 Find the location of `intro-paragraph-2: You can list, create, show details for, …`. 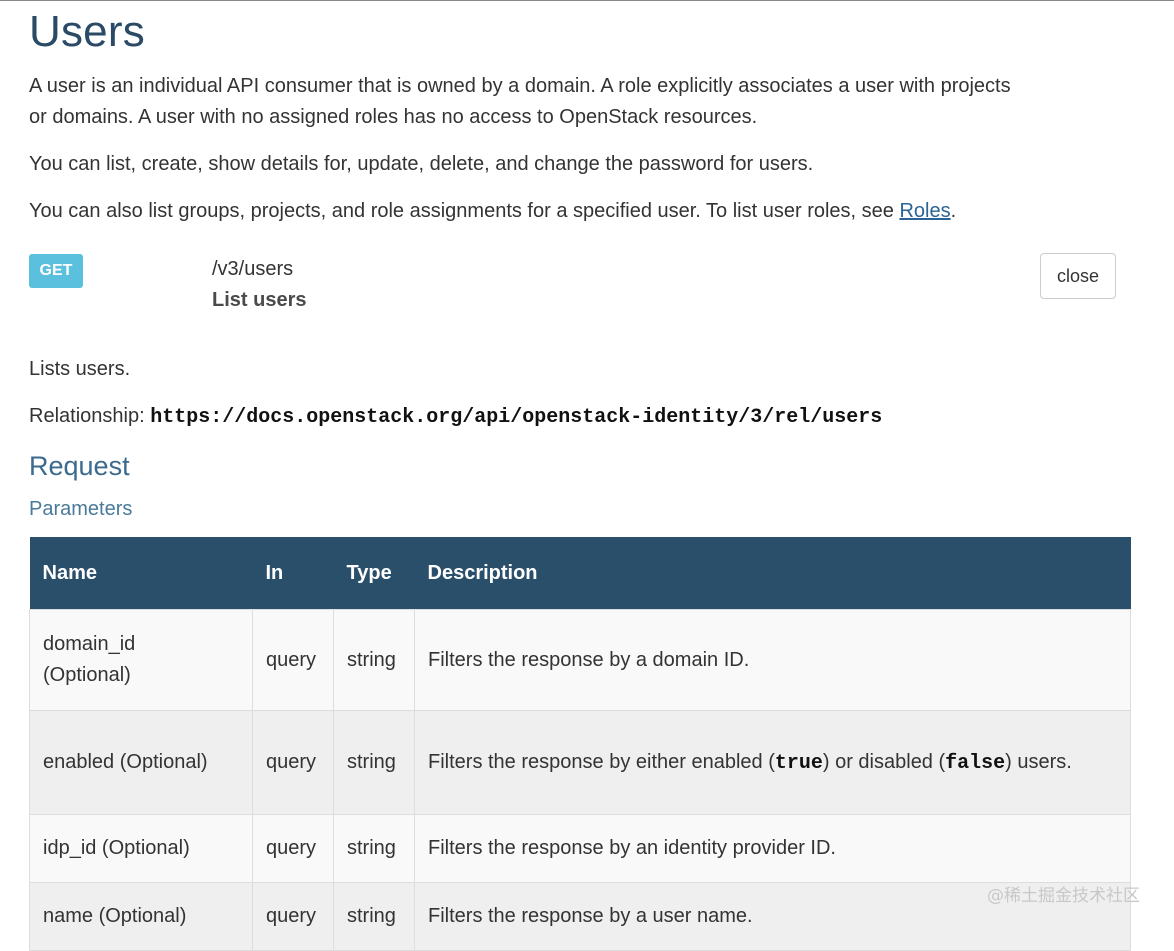

intro-paragraph-2: You can list, create, show details for, … is located at coordinates (421, 164).